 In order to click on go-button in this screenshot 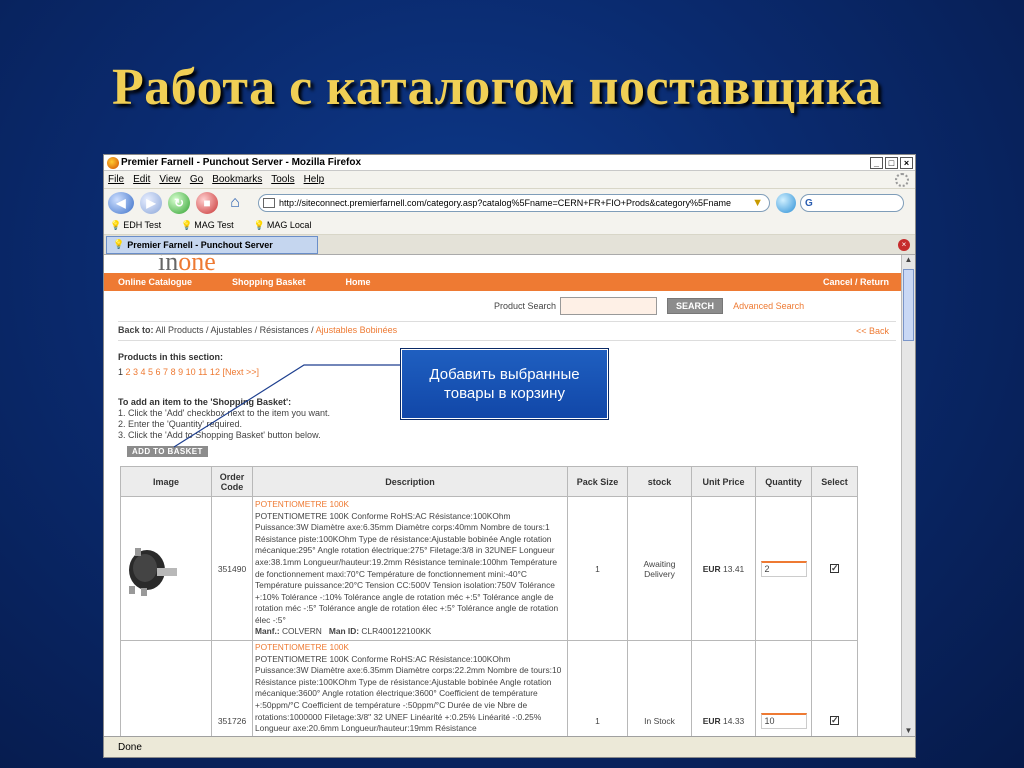, I will do `click(786, 203)`.